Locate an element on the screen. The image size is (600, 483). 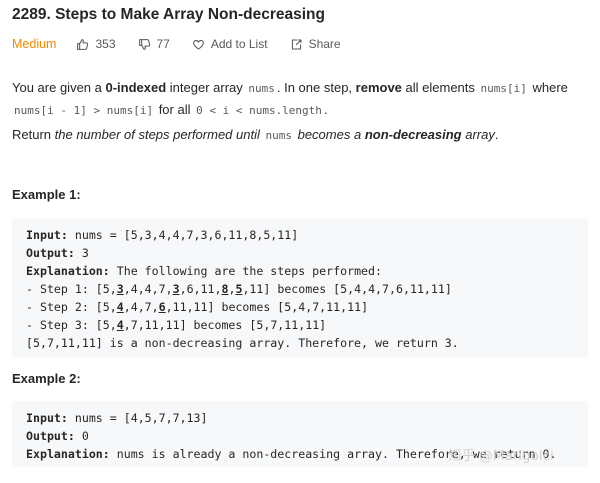
share-button: Share is located at coordinates (315, 44).